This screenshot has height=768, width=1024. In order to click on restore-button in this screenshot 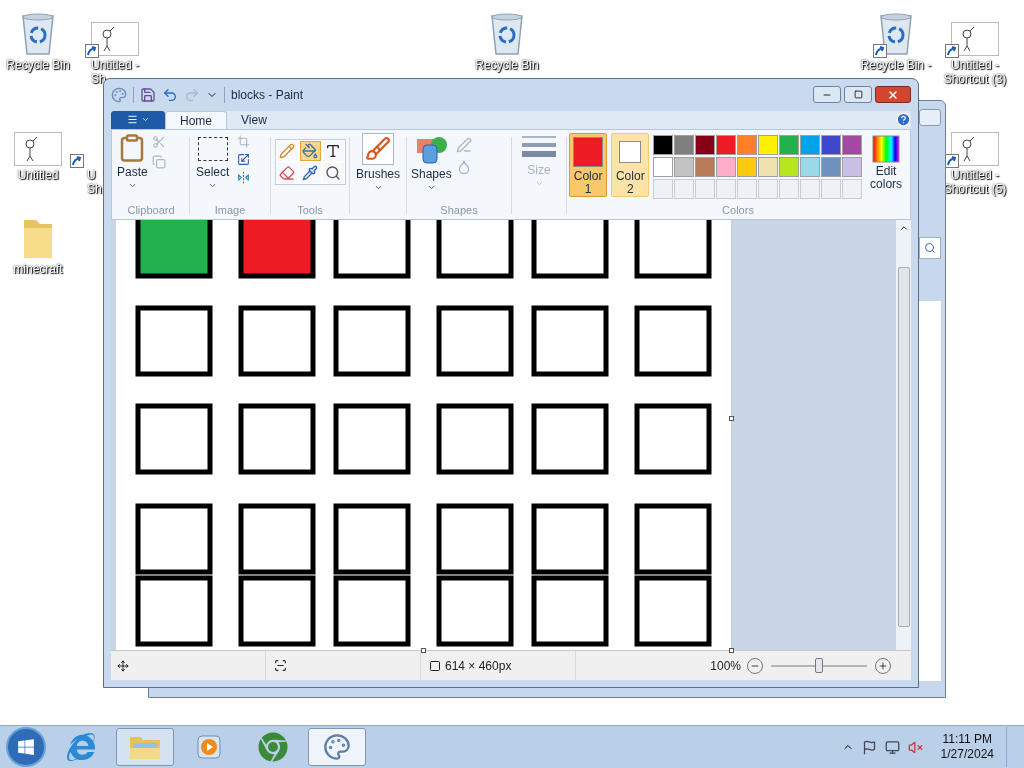, I will do `click(858, 95)`.